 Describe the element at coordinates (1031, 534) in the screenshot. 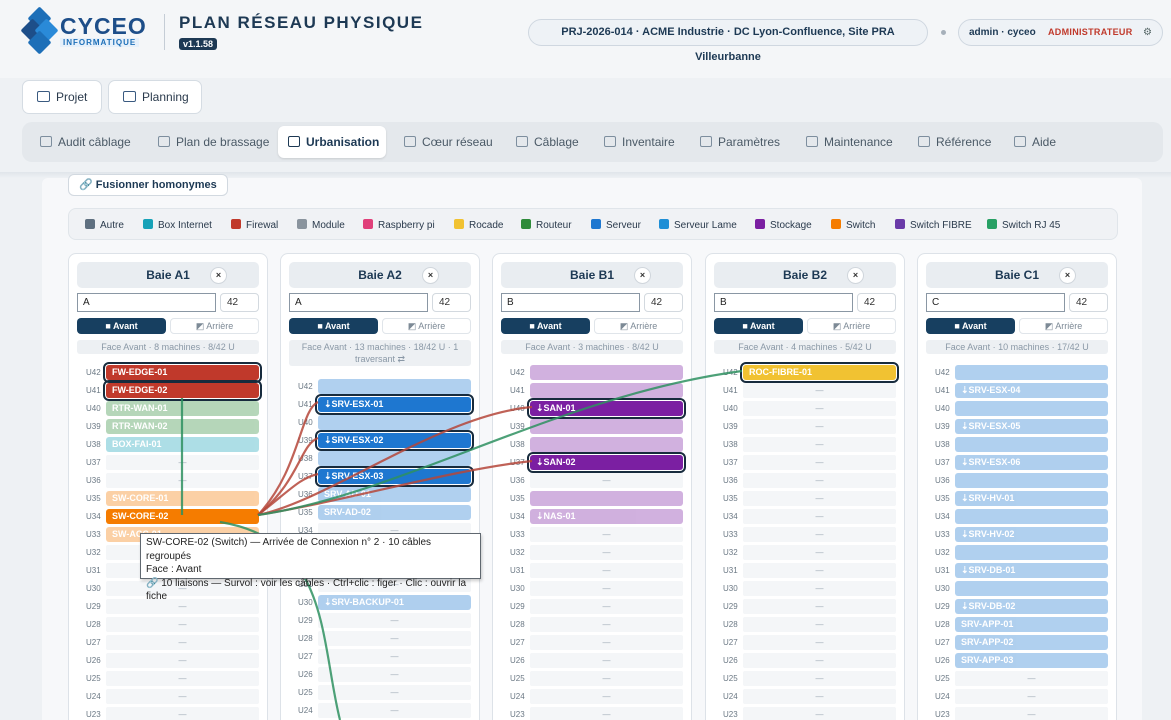

I see `rack-device: ⇣SRV-HV-02` at that location.